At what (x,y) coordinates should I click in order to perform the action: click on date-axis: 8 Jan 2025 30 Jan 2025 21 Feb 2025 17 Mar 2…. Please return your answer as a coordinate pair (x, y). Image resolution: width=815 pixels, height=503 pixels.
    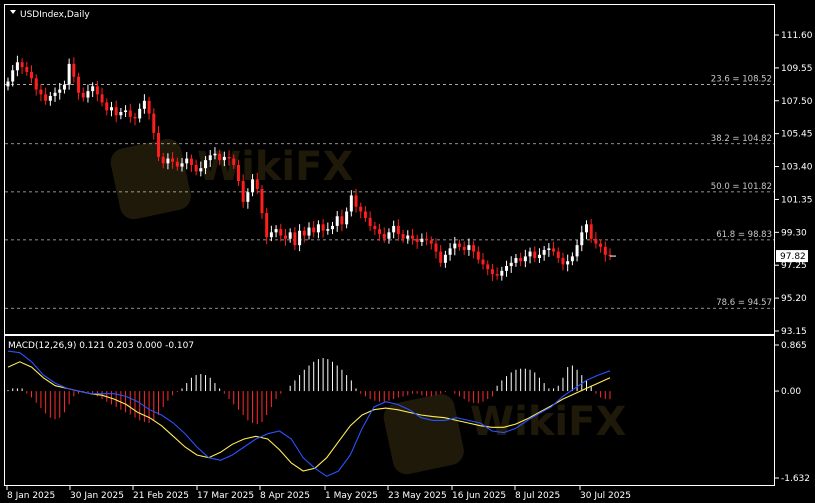
    Looking at the image, I should click on (318, 493).